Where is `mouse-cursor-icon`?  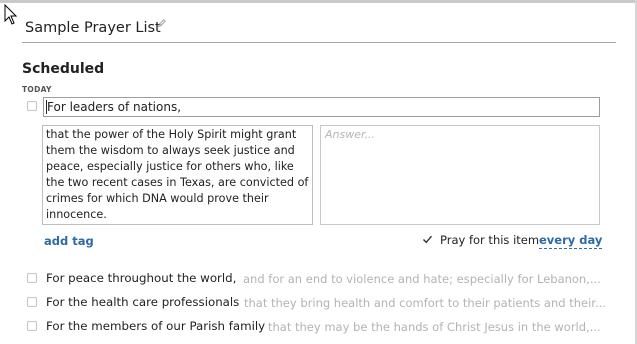
mouse-cursor-icon is located at coordinates (11, 14).